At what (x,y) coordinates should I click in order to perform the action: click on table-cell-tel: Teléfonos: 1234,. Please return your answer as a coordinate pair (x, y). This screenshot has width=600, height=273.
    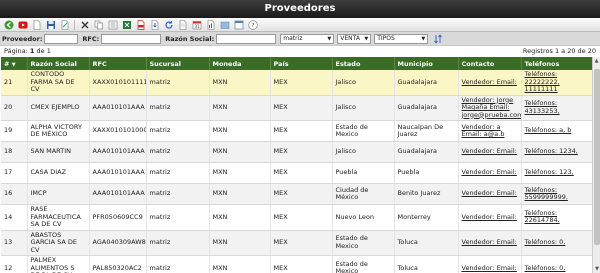
    Looking at the image, I should click on (556, 152).